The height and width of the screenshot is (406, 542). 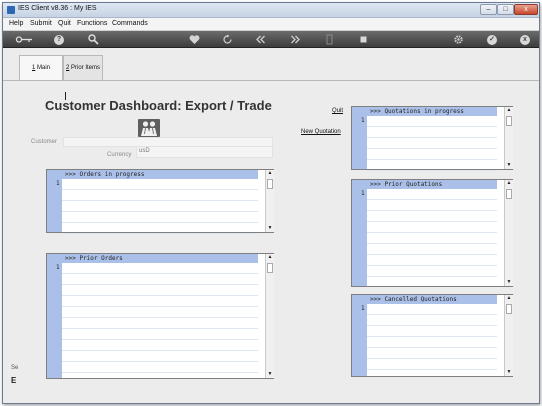 I want to click on orders-in-progress-header: >>> Orders in progress, so click(x=152, y=174).